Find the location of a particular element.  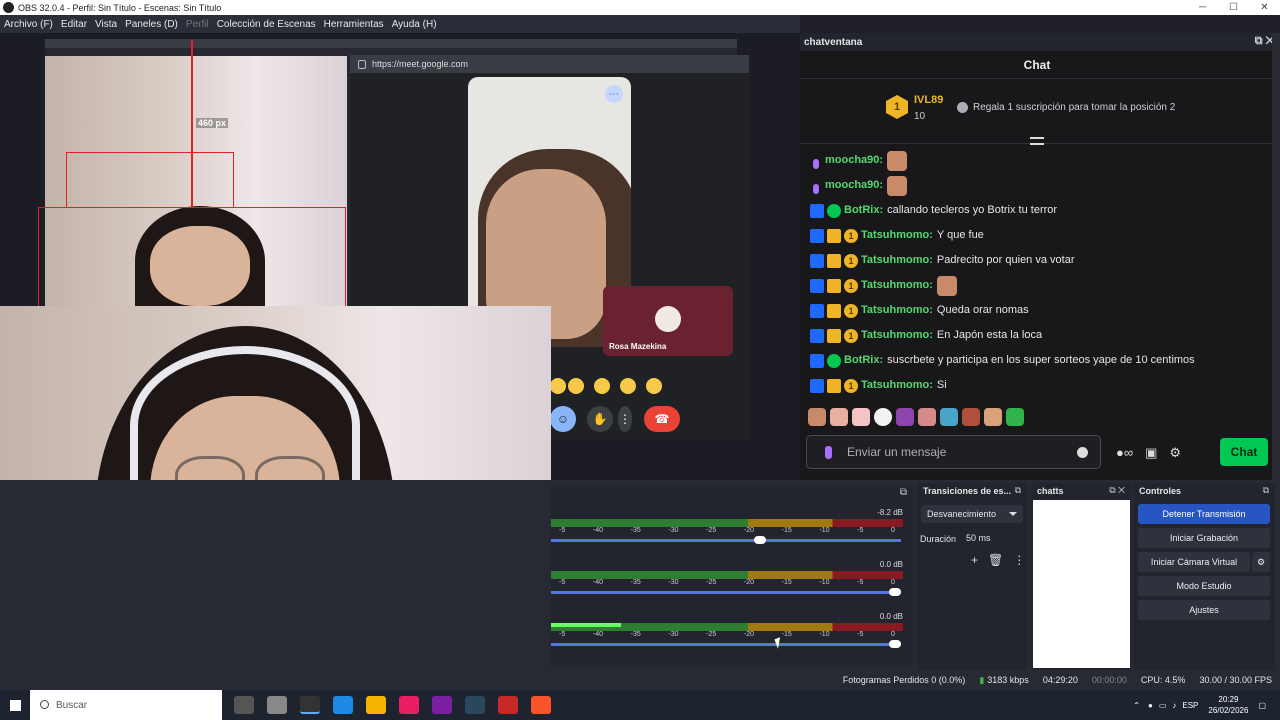

menu-herramientas: Herramientas is located at coordinates (354, 24).